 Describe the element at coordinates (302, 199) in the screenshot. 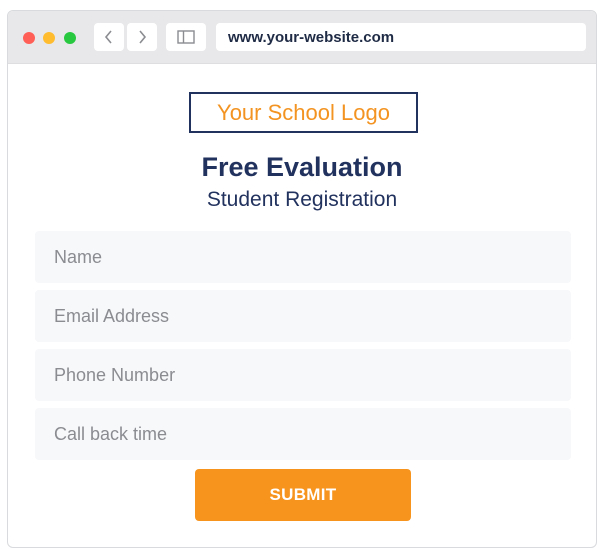

I see `page-subtitle: Student Registration` at that location.